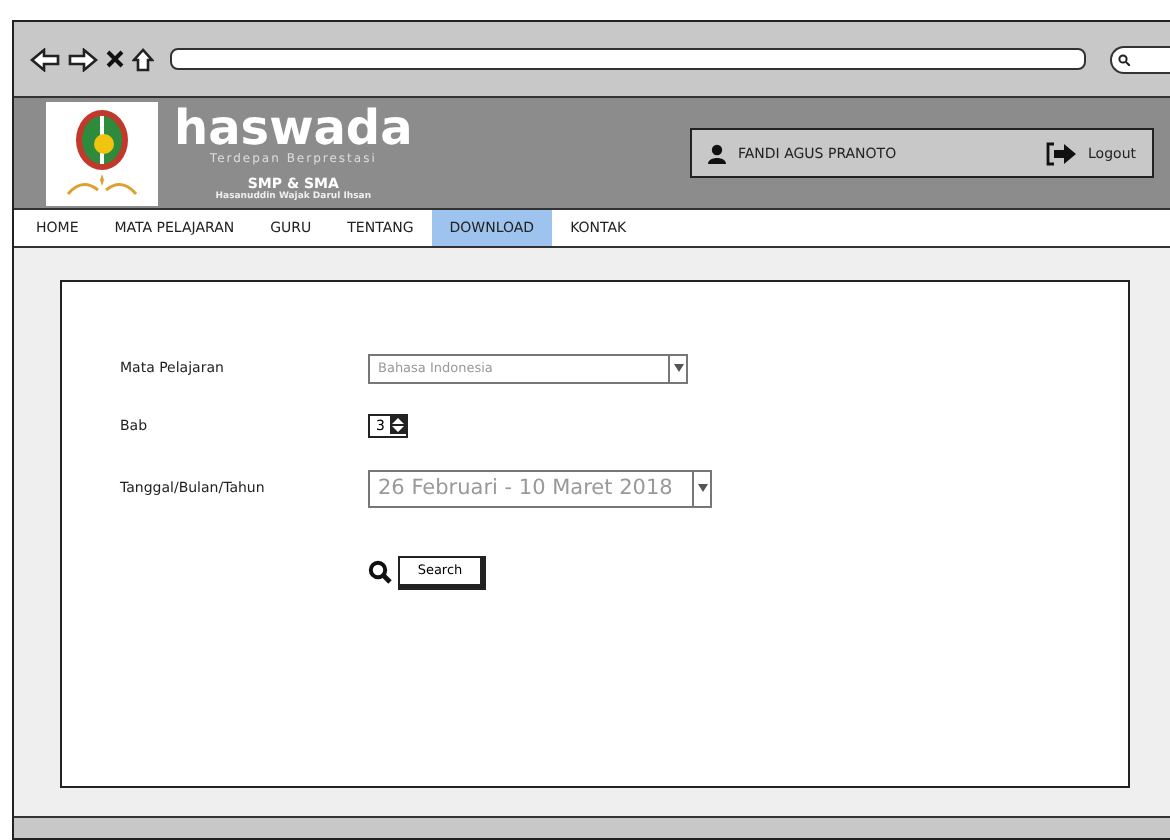 This screenshot has height=840, width=1170. Describe the element at coordinates (398, 425) in the screenshot. I see `spinner-arrows-icon` at that location.